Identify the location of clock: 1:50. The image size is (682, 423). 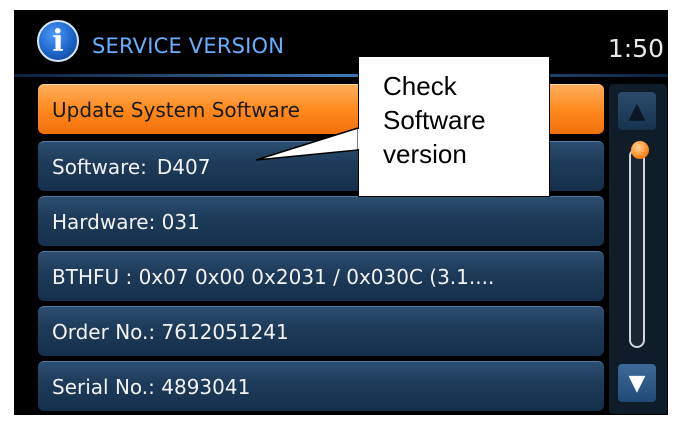
(635, 48).